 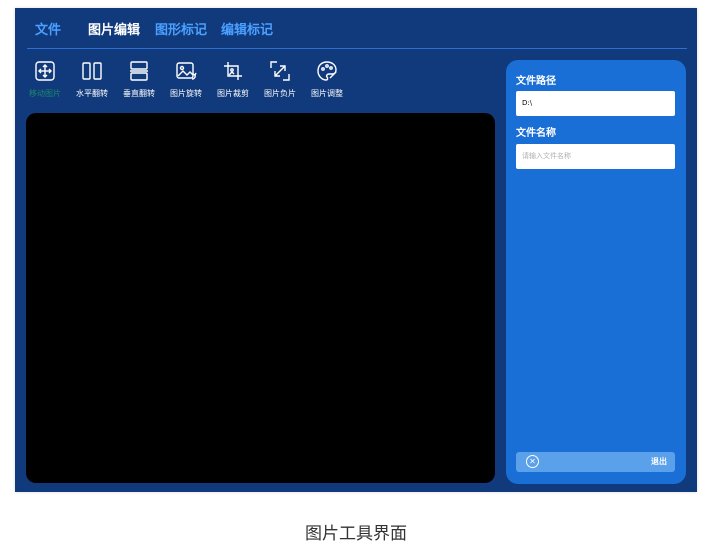 I want to click on tool-label: 图片调整, so click(x=327, y=93).